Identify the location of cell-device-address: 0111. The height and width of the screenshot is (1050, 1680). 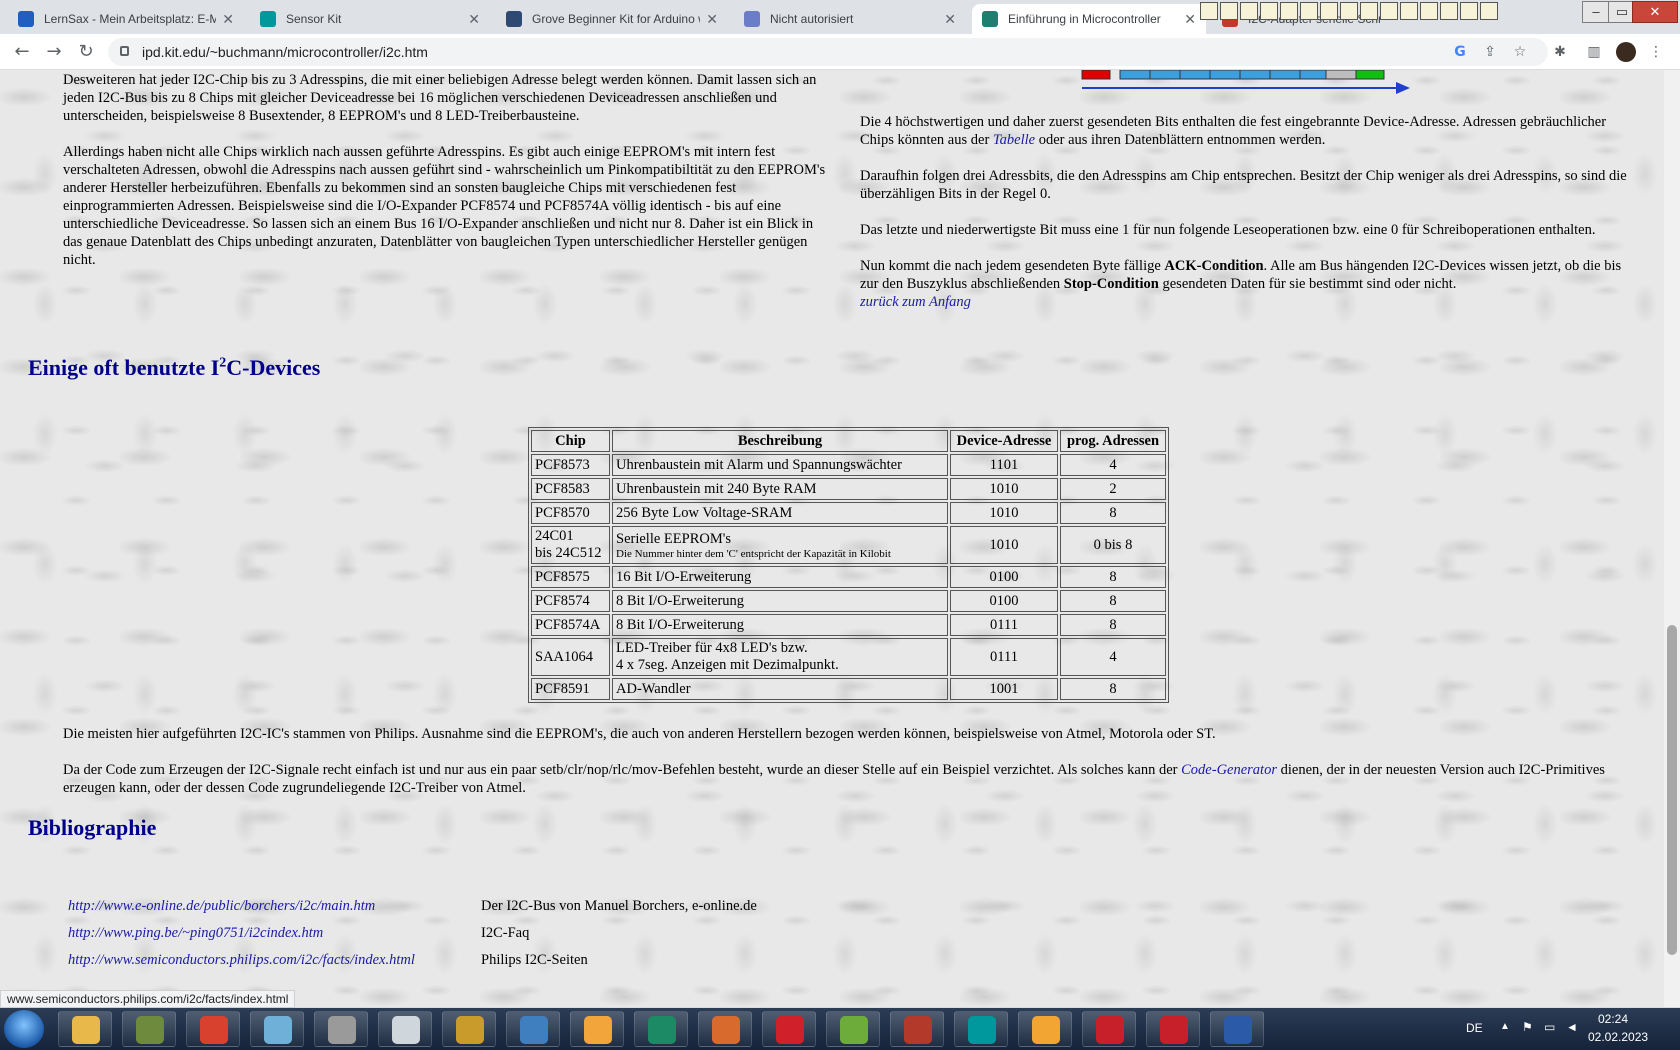
(1004, 657).